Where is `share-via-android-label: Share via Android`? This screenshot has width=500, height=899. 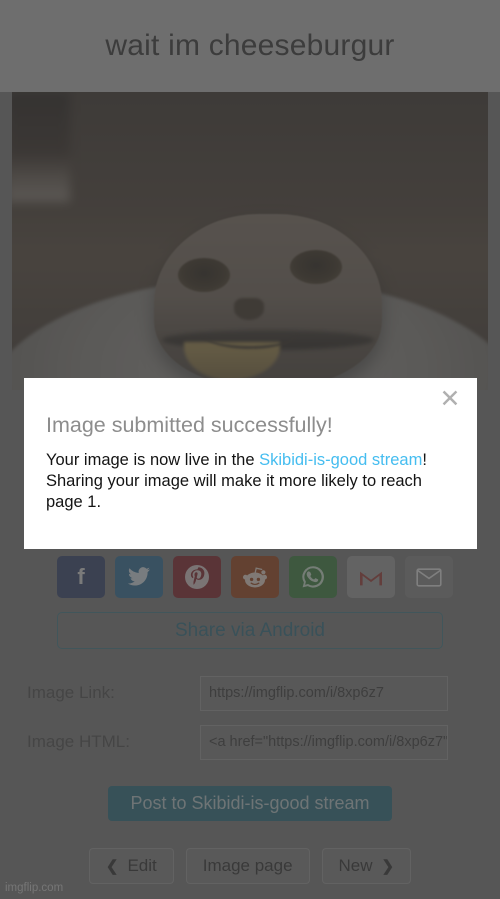 share-via-android-label: Share via Android is located at coordinates (250, 630).